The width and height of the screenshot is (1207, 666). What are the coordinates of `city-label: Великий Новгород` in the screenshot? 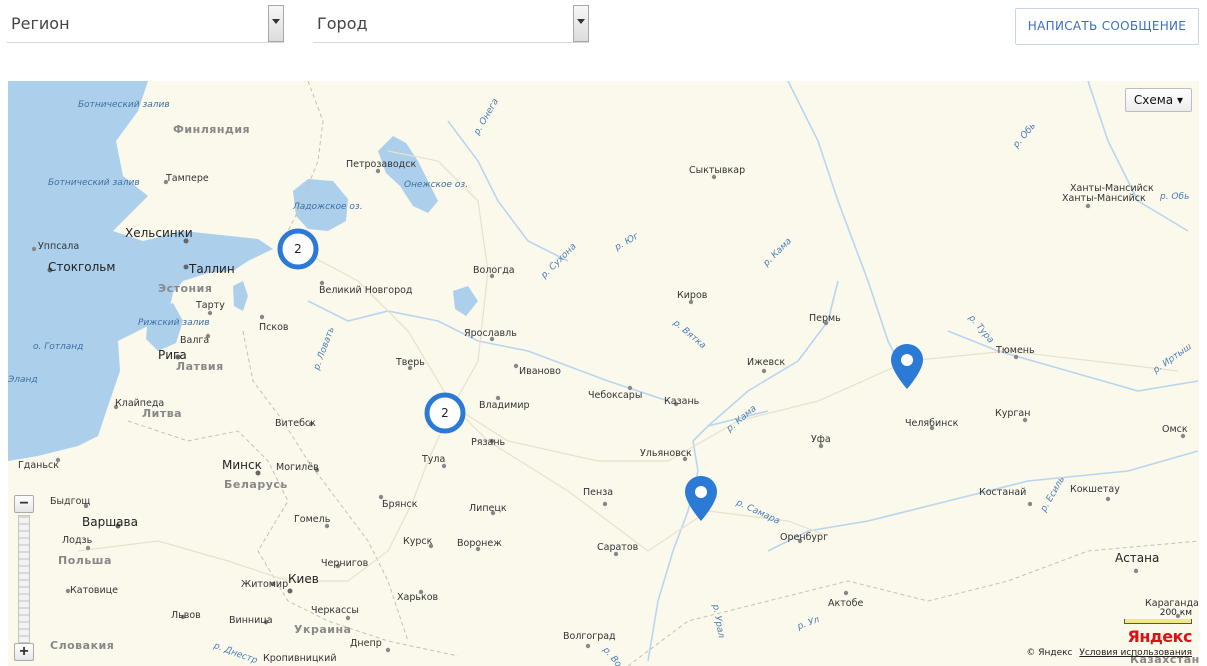 It's located at (366, 290).